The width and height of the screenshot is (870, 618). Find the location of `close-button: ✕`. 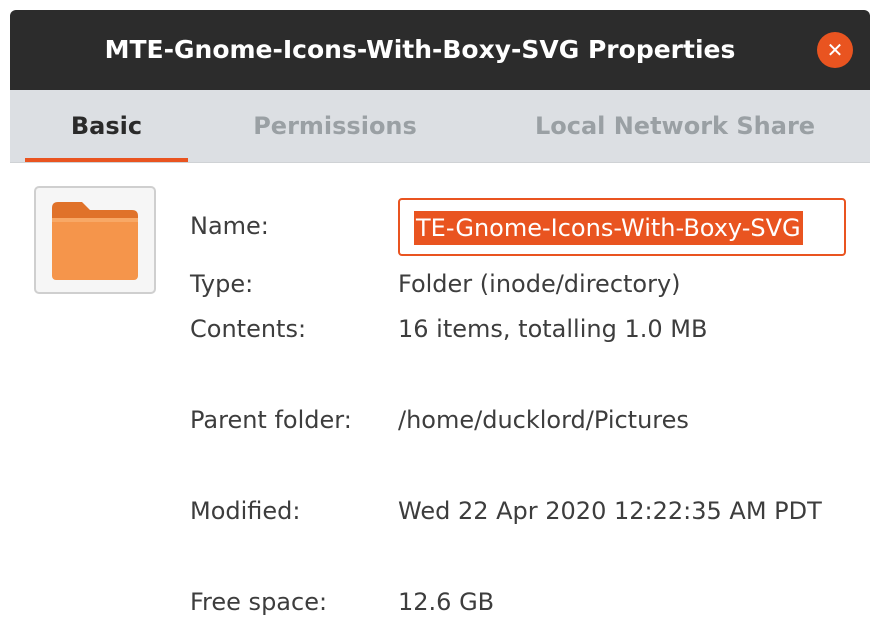

close-button: ✕ is located at coordinates (835, 50).